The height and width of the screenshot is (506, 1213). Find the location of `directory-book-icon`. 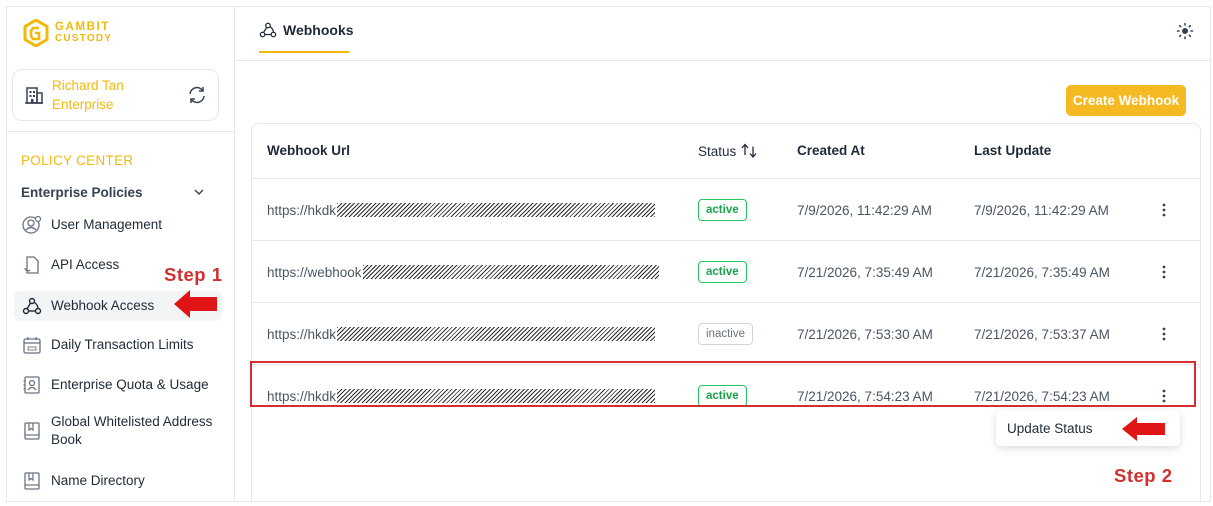

directory-book-icon is located at coordinates (32, 481).